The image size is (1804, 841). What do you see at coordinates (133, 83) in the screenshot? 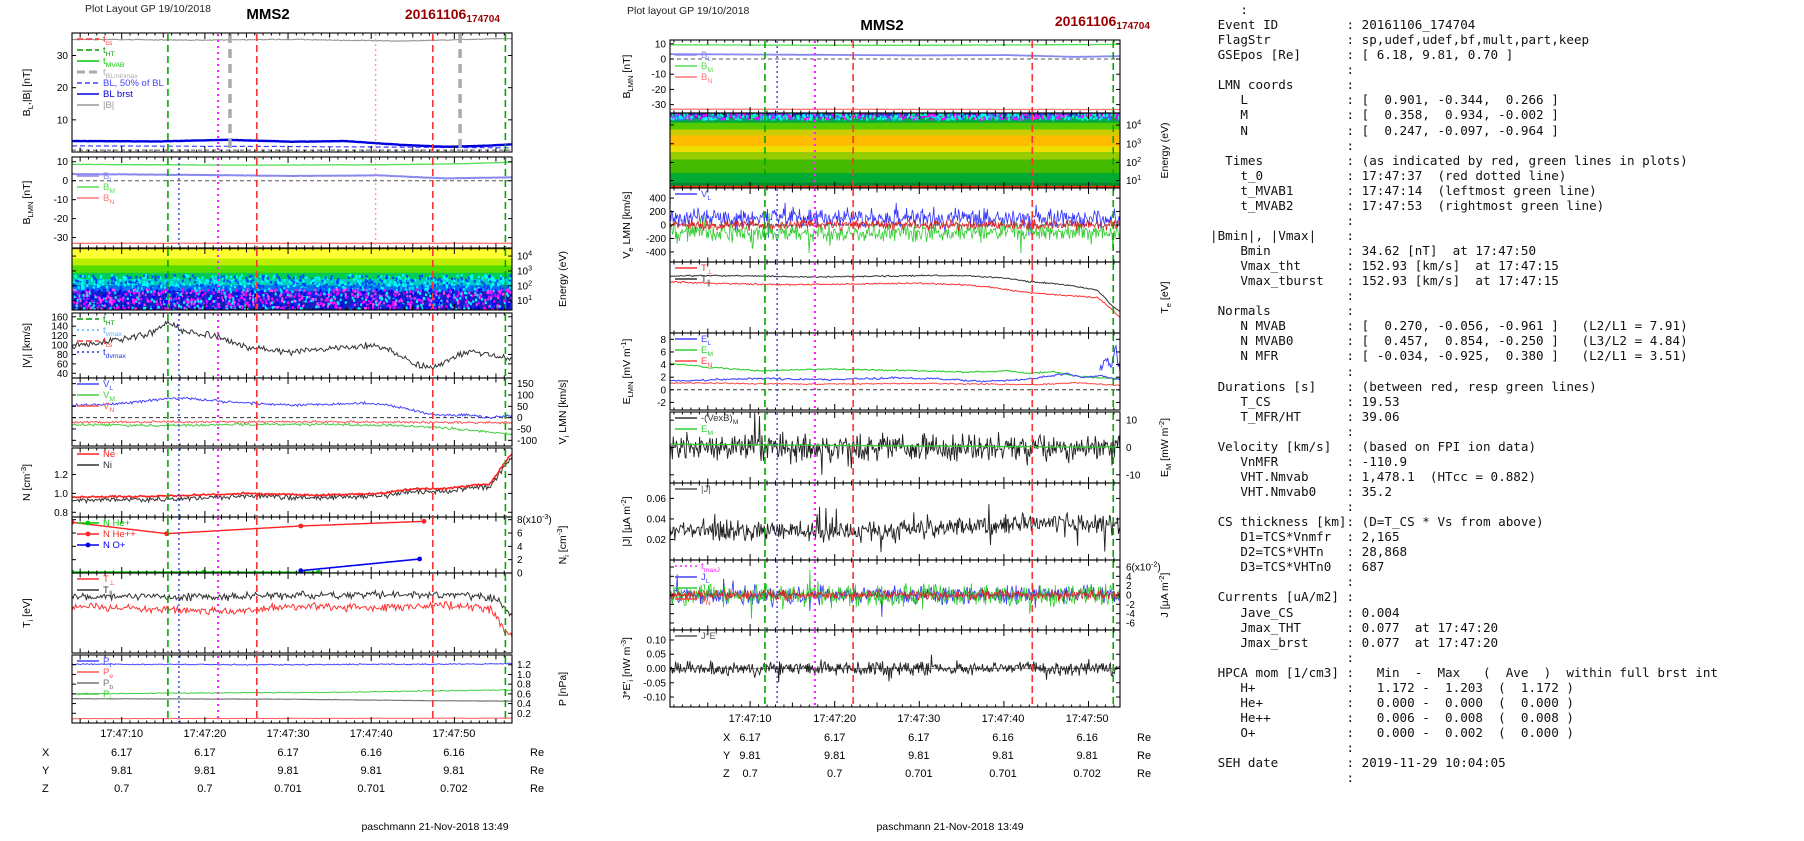
I see `legend-label: BL, 50% of BL` at bounding box center [133, 83].